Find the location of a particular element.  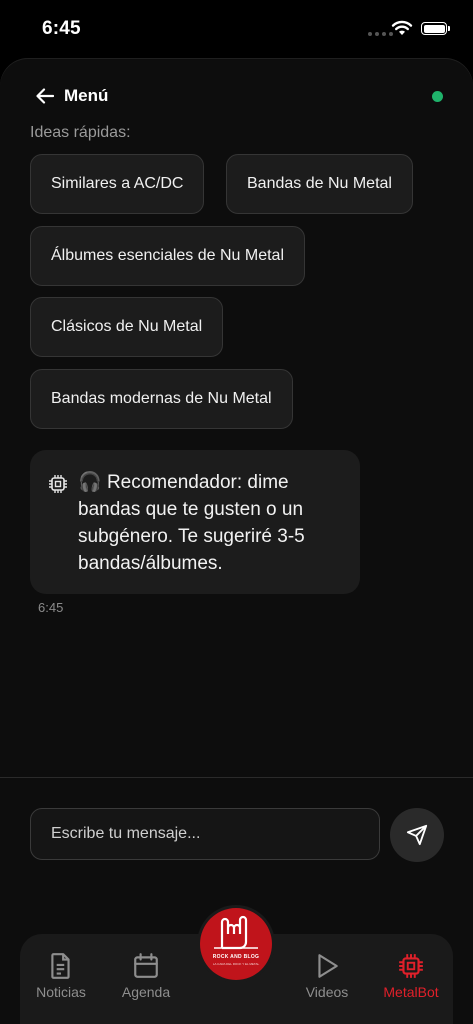

send-icon is located at coordinates (417, 835).